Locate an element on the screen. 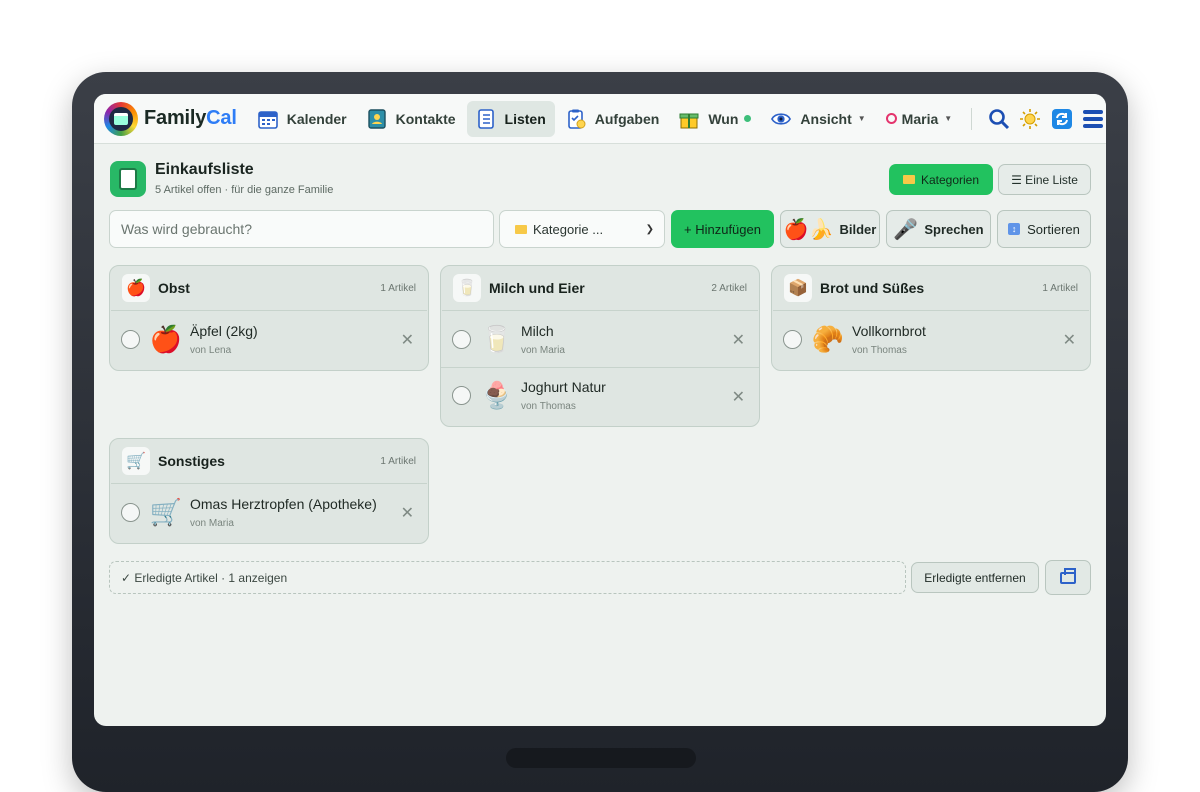 The image size is (1200, 792). gift-icon is located at coordinates (689, 119).